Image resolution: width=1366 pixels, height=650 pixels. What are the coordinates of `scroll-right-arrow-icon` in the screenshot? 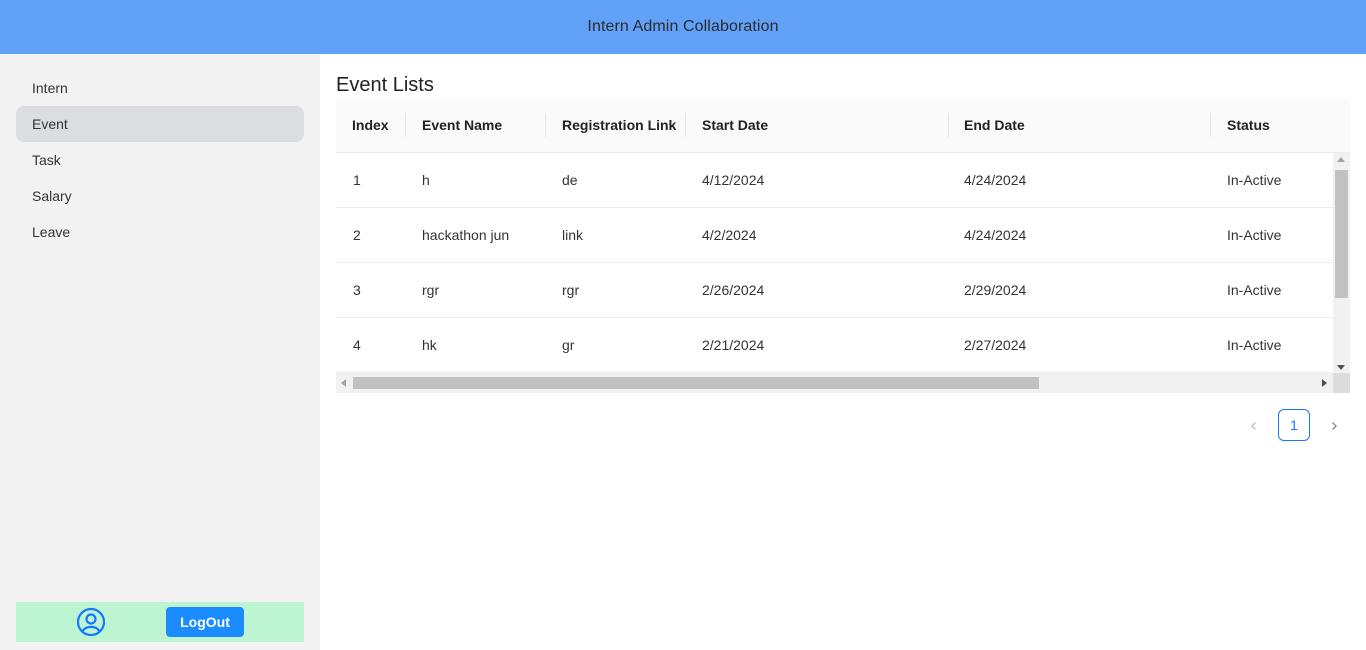 It's located at (1324, 383).